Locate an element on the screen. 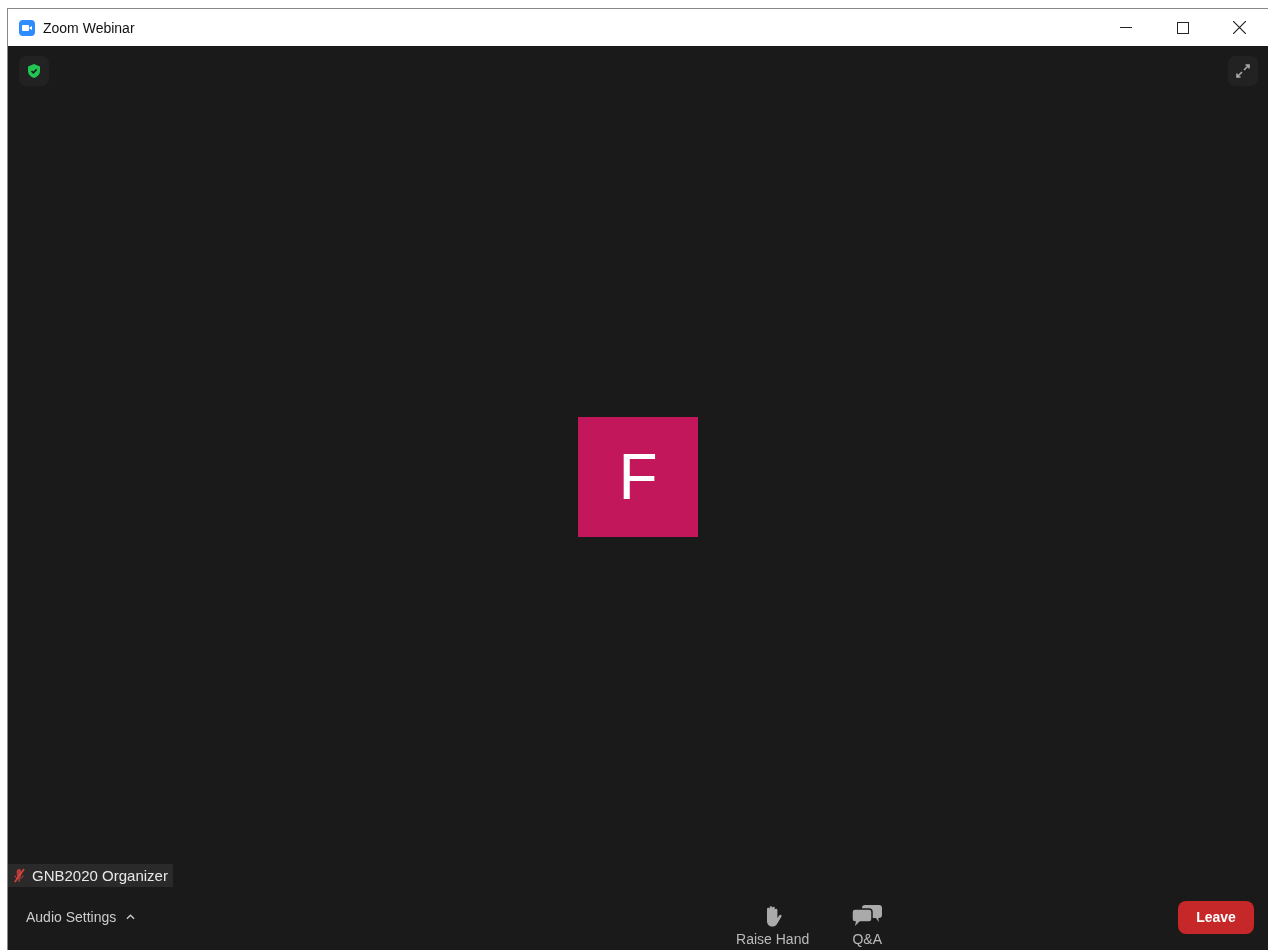 The width and height of the screenshot is (1268, 950). security-shield-icon is located at coordinates (34, 71).